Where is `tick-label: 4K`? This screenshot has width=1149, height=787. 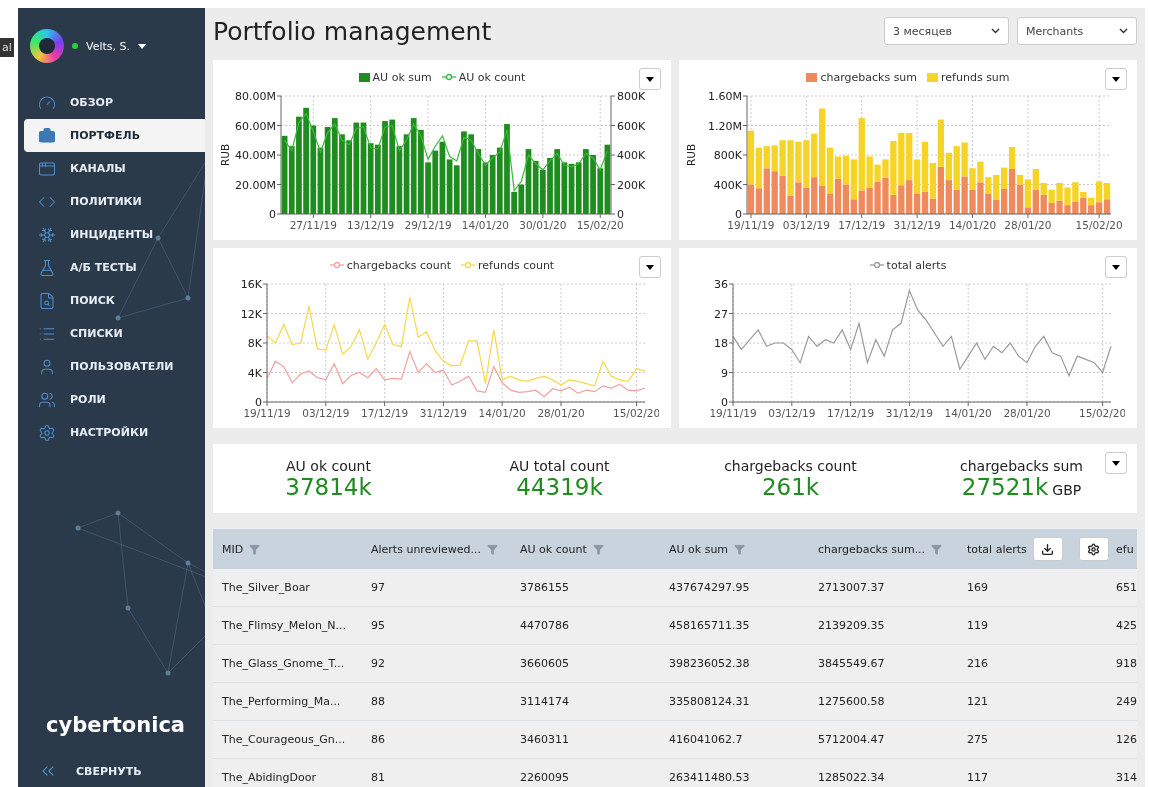 tick-label: 4K is located at coordinates (254, 373).